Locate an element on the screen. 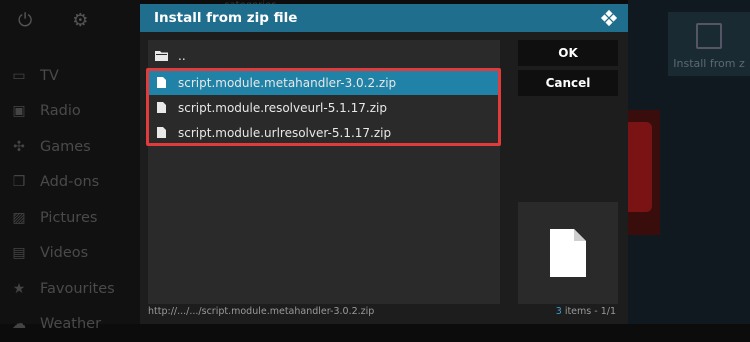  nav-item-tv: ▭TV is located at coordinates (61, 76).